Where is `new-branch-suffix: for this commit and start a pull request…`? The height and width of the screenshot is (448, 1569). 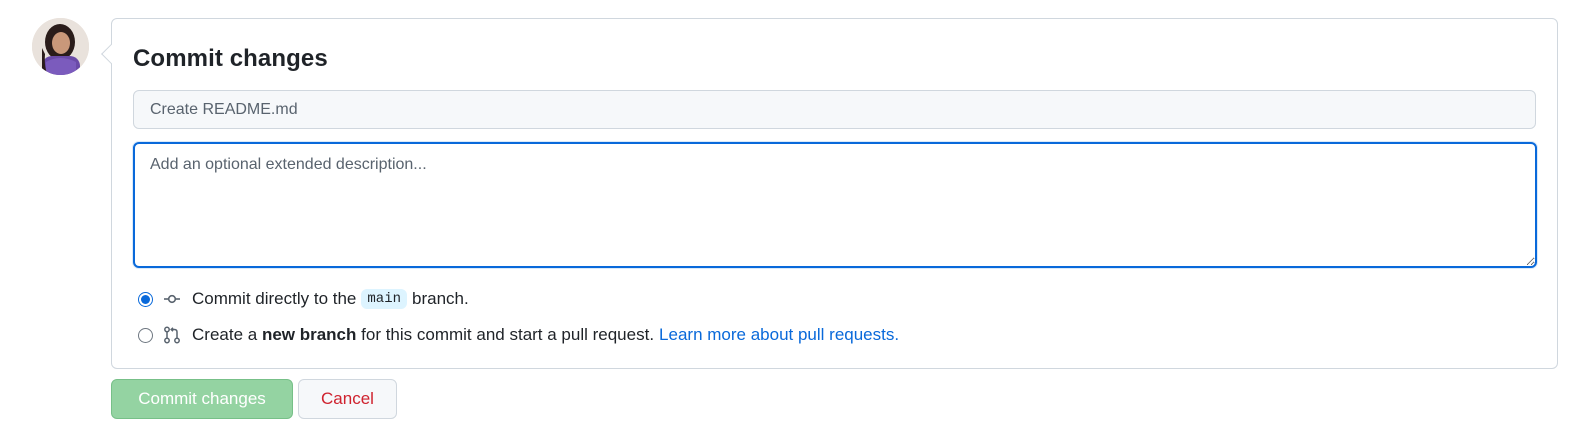
new-branch-suffix: for this commit and start a pull request… is located at coordinates (508, 334).